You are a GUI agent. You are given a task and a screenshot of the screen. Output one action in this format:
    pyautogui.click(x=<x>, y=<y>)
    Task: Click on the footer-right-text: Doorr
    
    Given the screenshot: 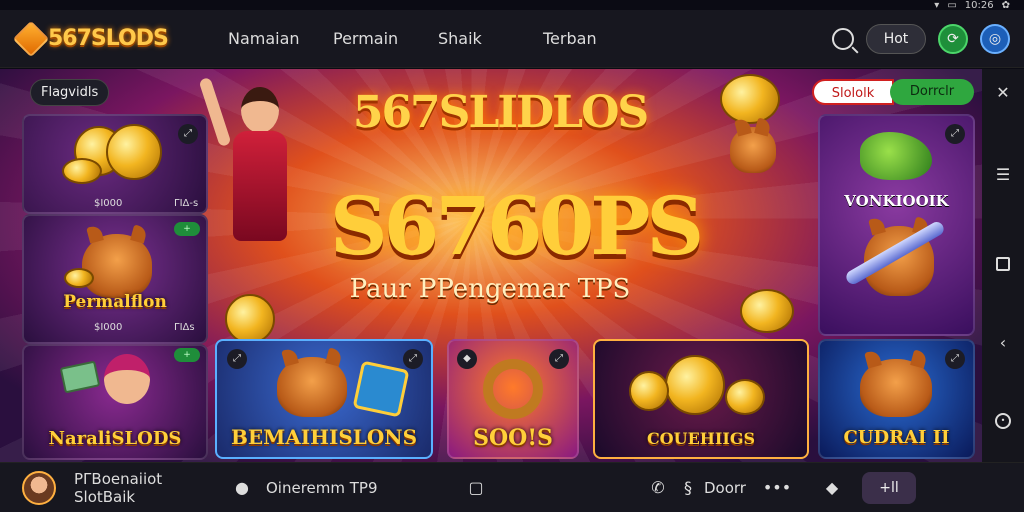 What is the action you would take?
    pyautogui.click(x=733, y=488)
    